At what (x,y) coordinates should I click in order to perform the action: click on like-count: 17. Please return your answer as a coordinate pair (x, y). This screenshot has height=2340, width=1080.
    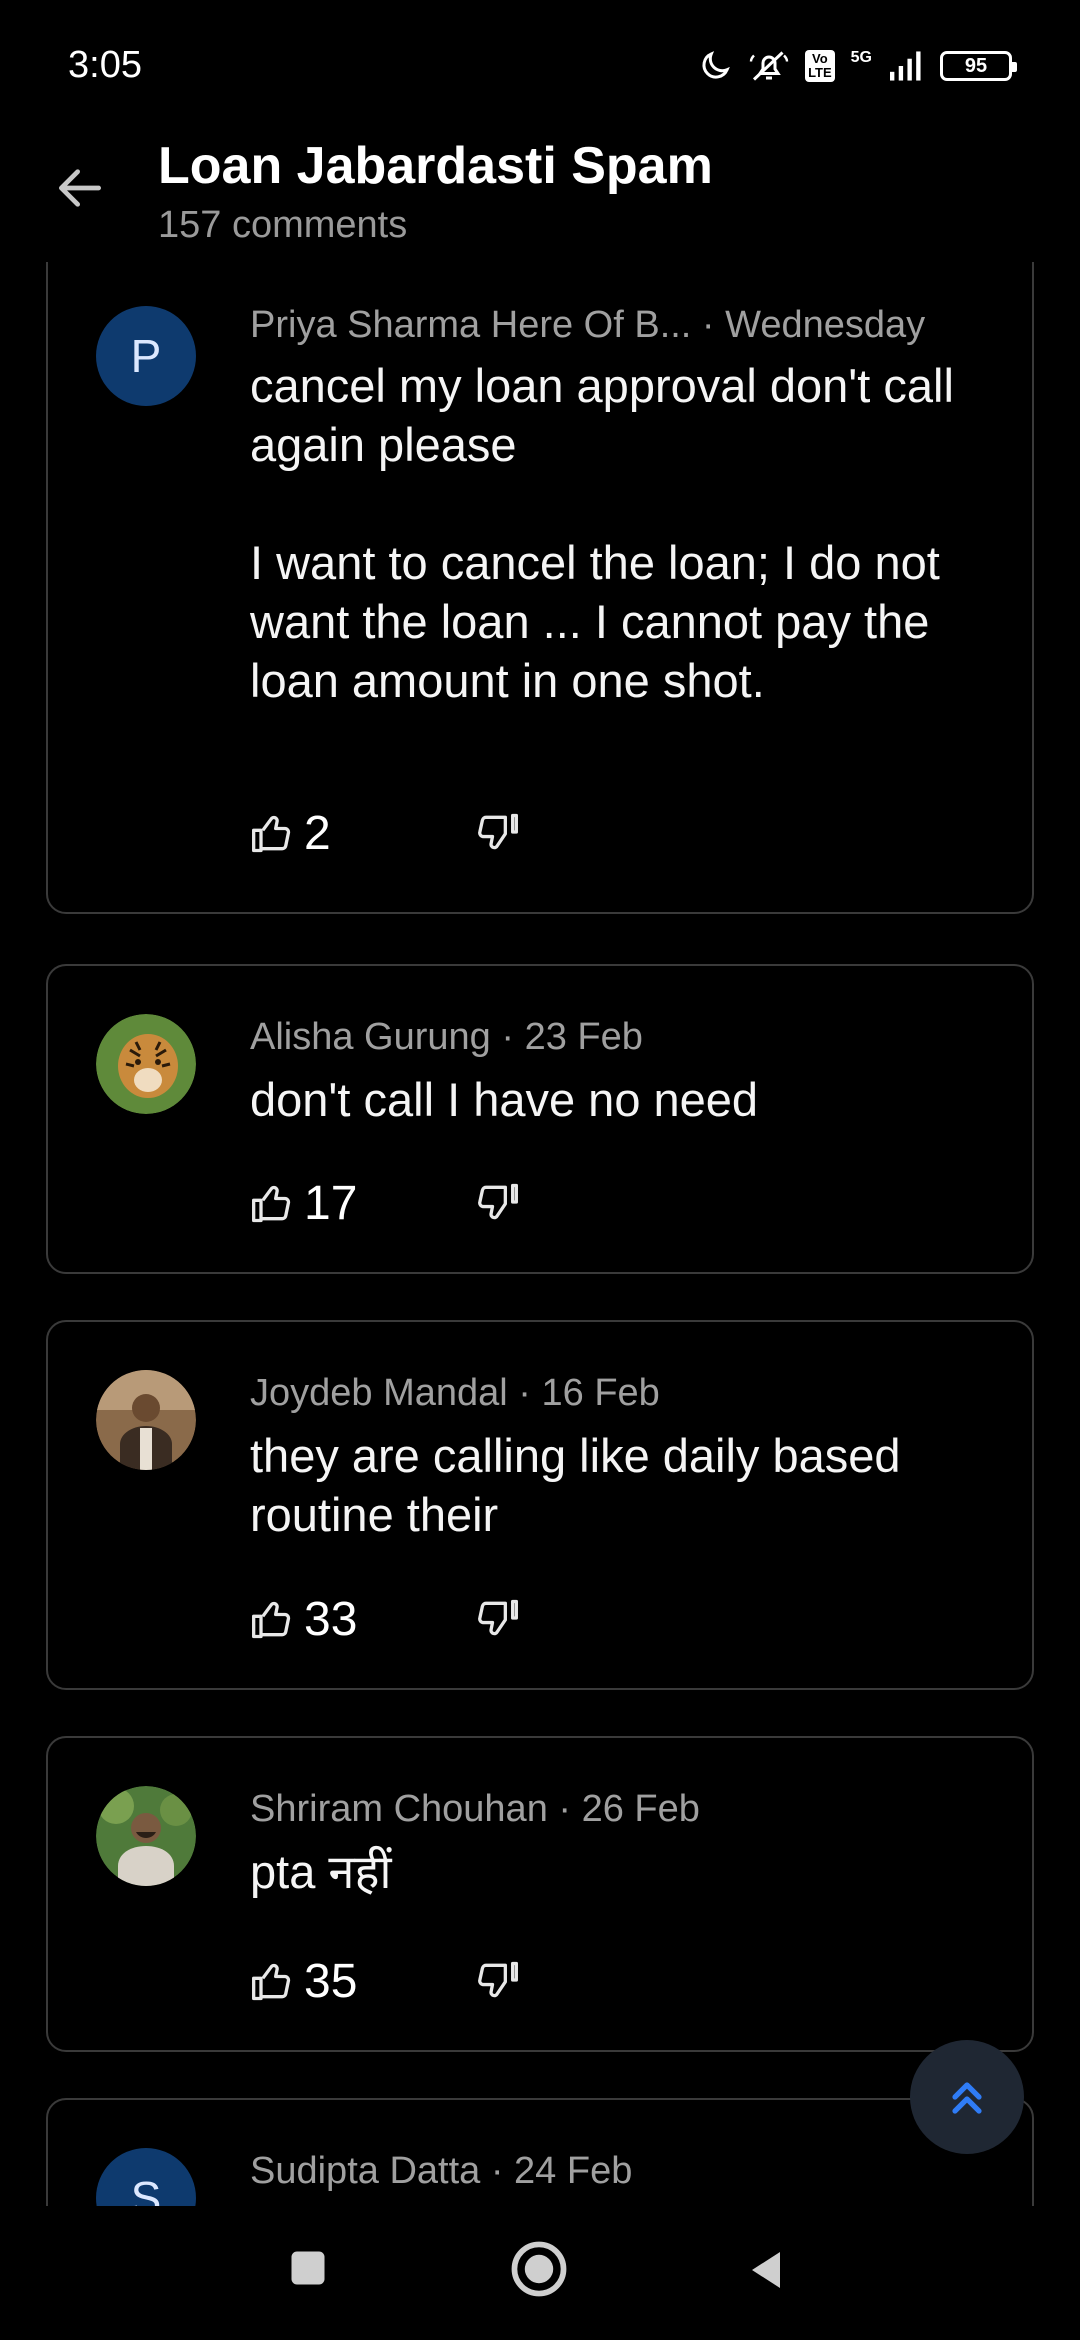
    Looking at the image, I should click on (331, 1203).